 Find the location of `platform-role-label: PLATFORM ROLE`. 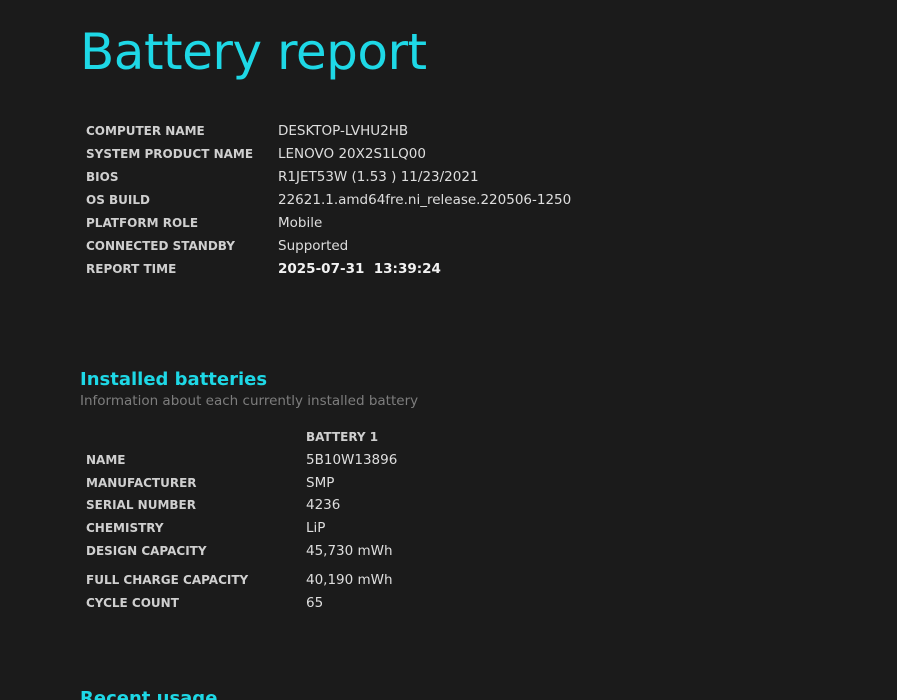

platform-role-label: PLATFORM ROLE is located at coordinates (142, 223).